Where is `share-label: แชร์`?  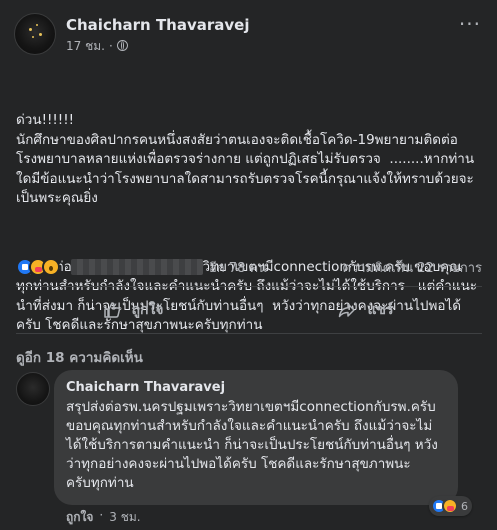
share-label: แชร์ is located at coordinates (380, 310).